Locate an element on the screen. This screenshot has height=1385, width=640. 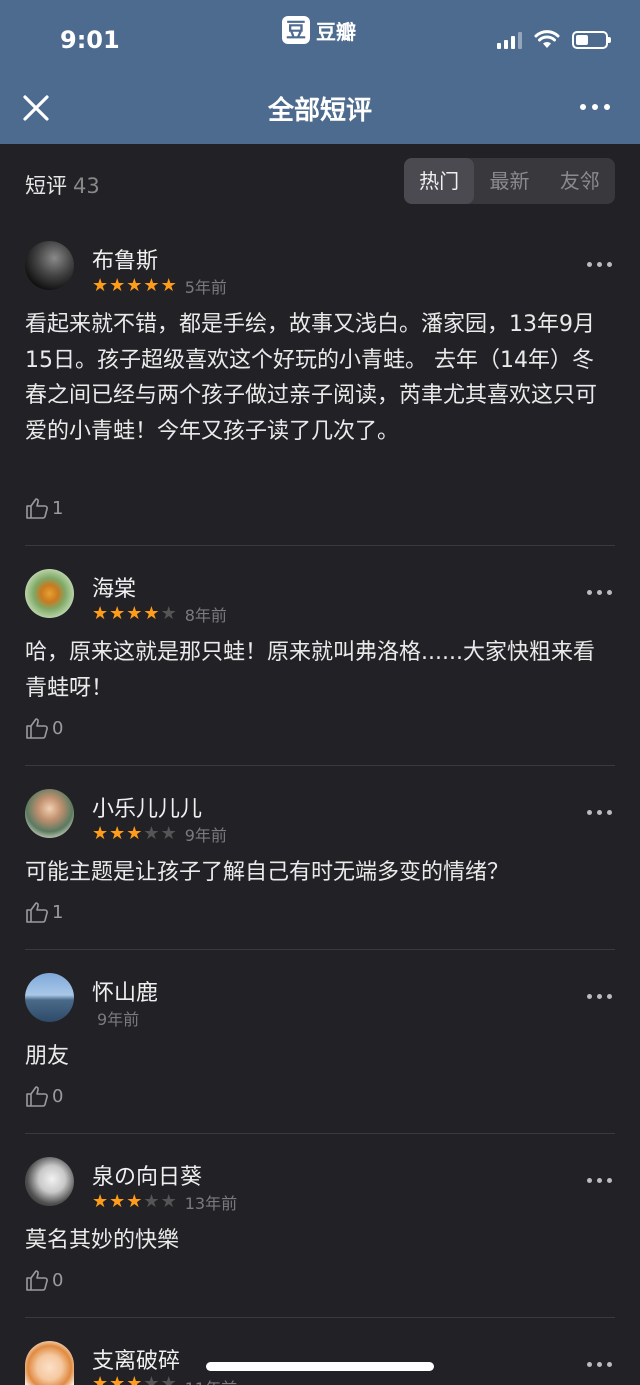
review-content: 哈，原来这就是那只蛙！原来就叫弗洛格......大家快粗来看青蛙呀！ is located at coordinates (310, 670).